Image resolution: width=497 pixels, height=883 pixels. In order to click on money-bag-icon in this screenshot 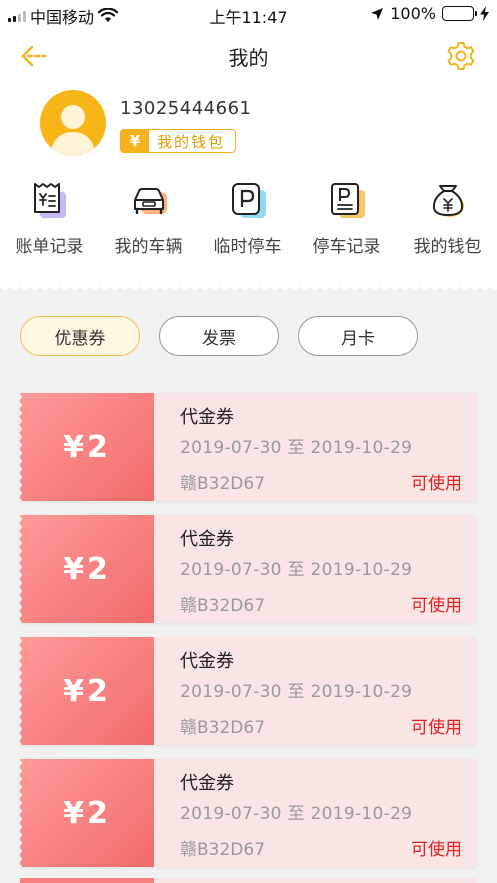, I will do `click(448, 201)`.